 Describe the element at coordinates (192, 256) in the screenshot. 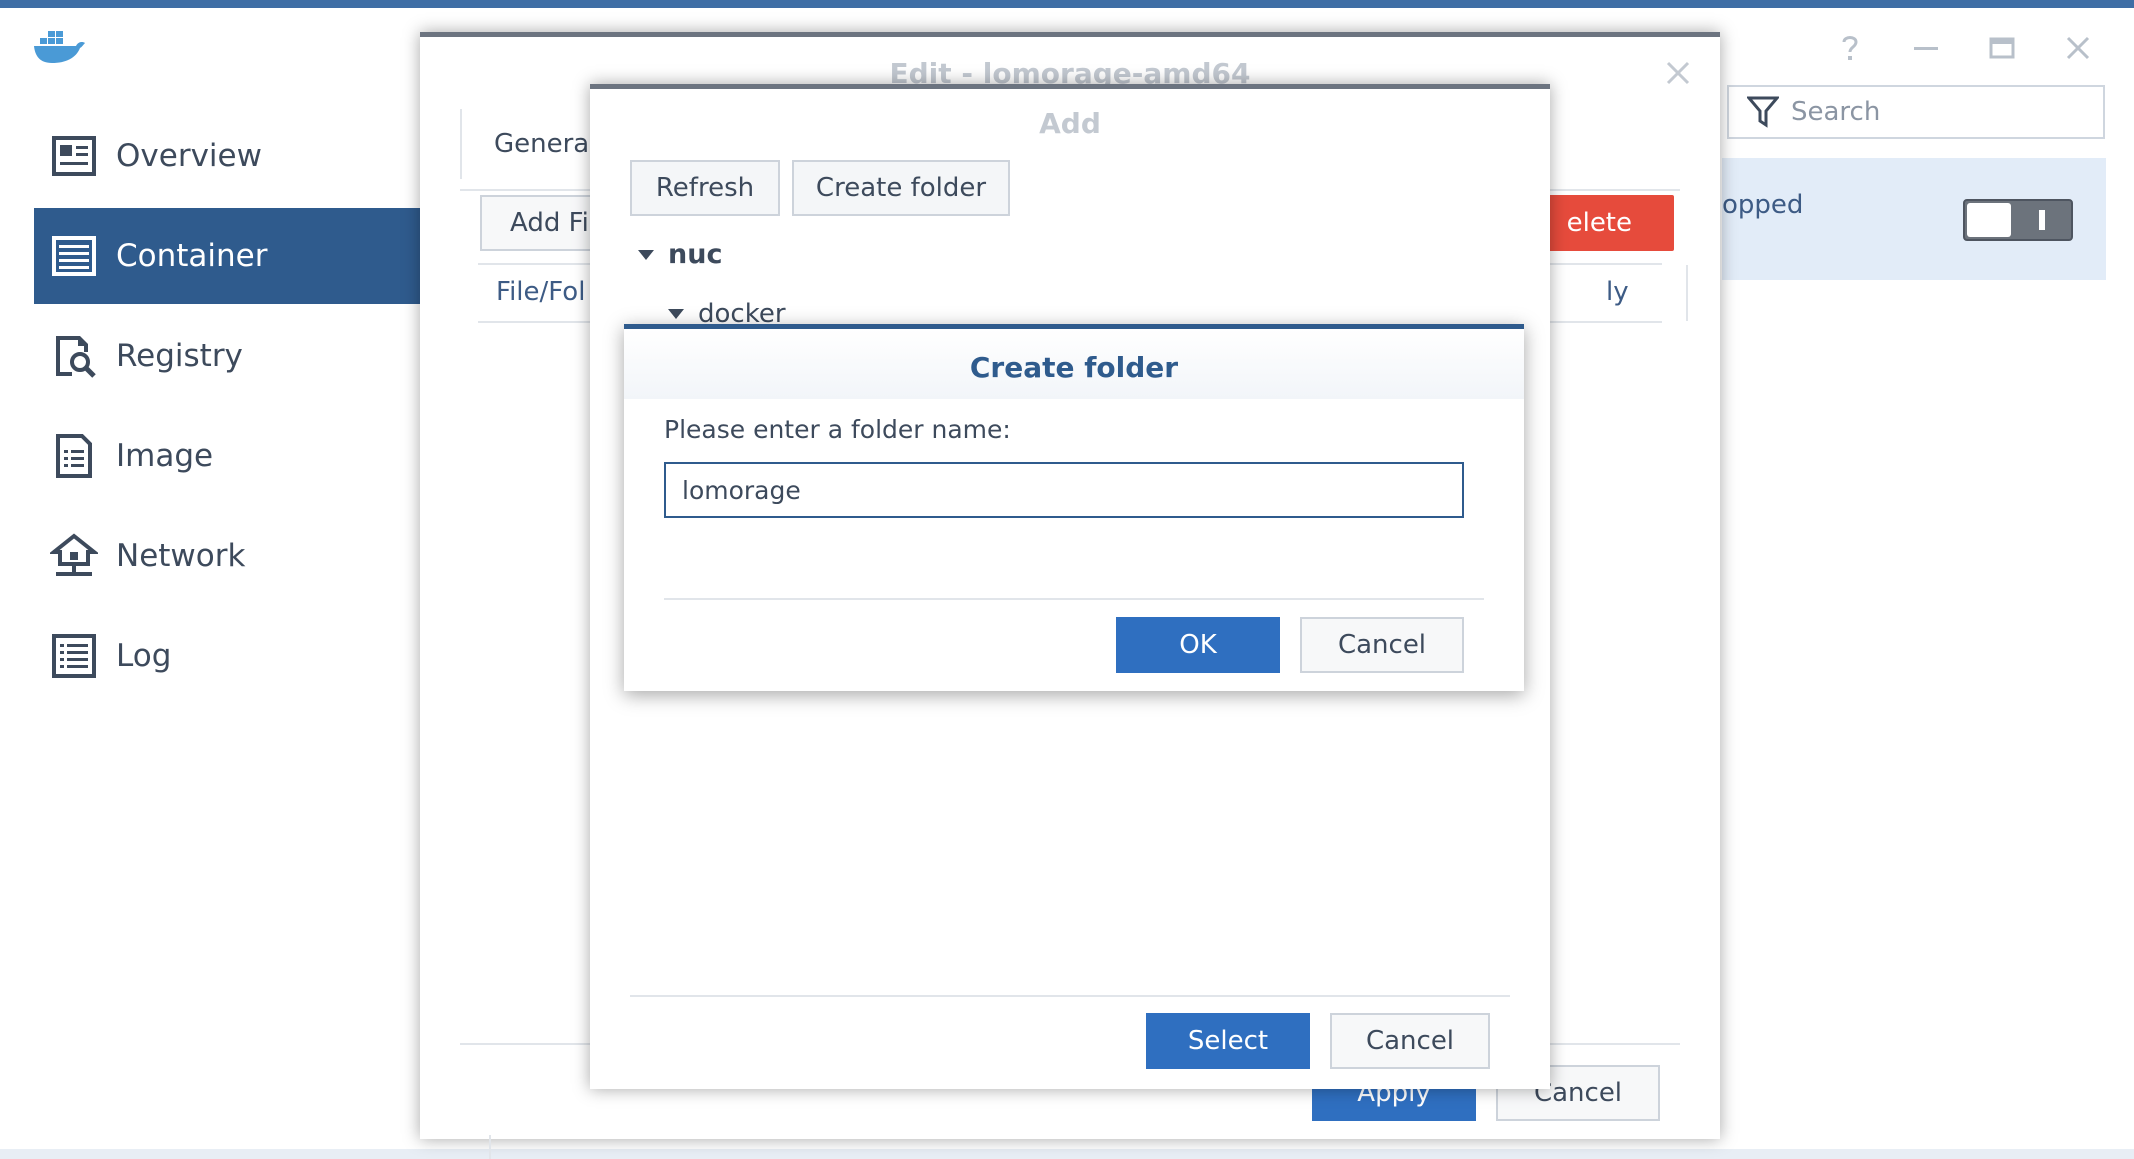

I see `sidebar-item-label: Container` at that location.